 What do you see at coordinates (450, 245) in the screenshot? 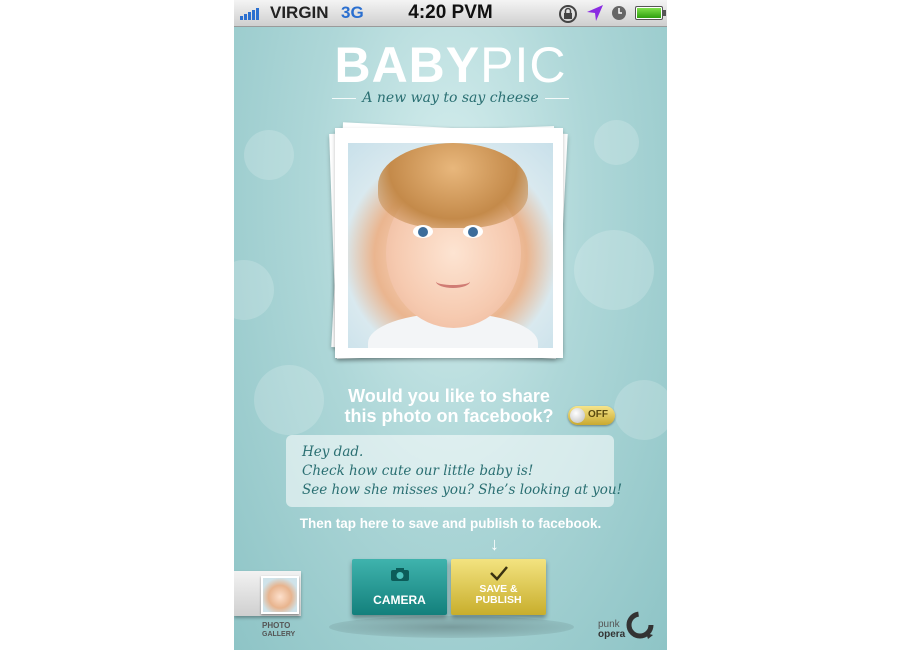
I see `baby-image` at bounding box center [450, 245].